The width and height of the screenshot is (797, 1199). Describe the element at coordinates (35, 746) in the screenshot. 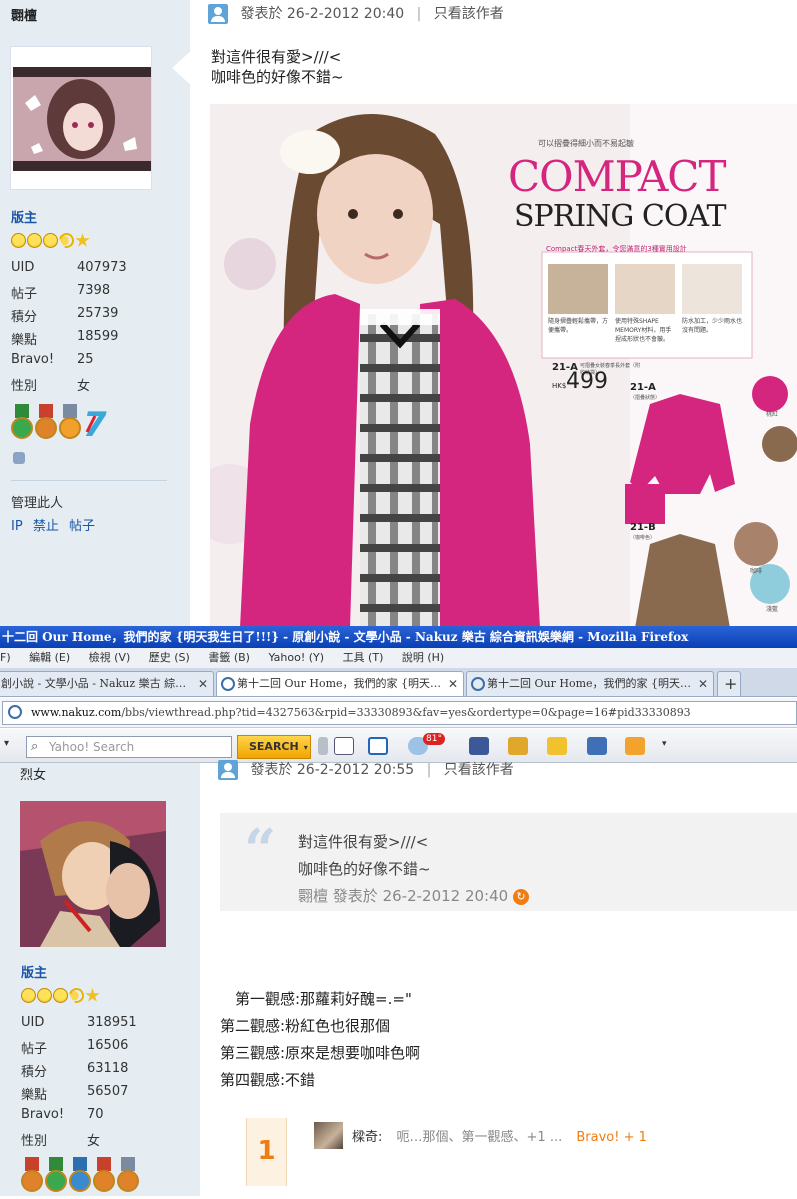

I see `search-icon: ⌕` at that location.